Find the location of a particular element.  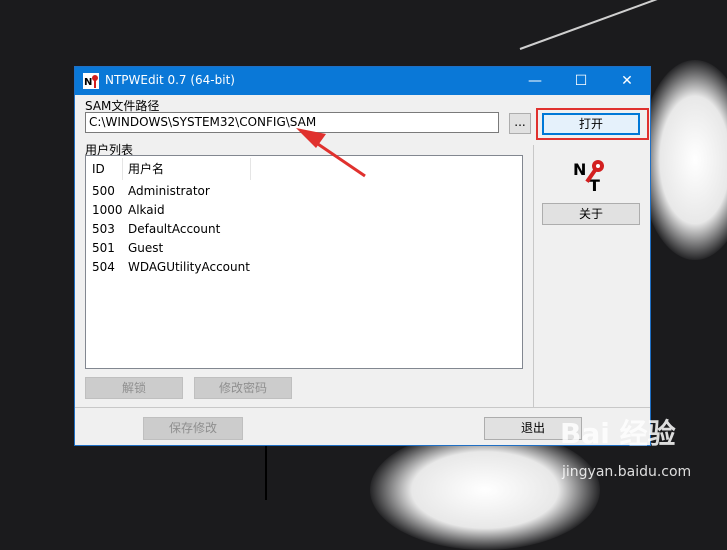

watermark-url: jingyan.baidu.com is located at coordinates (627, 472).